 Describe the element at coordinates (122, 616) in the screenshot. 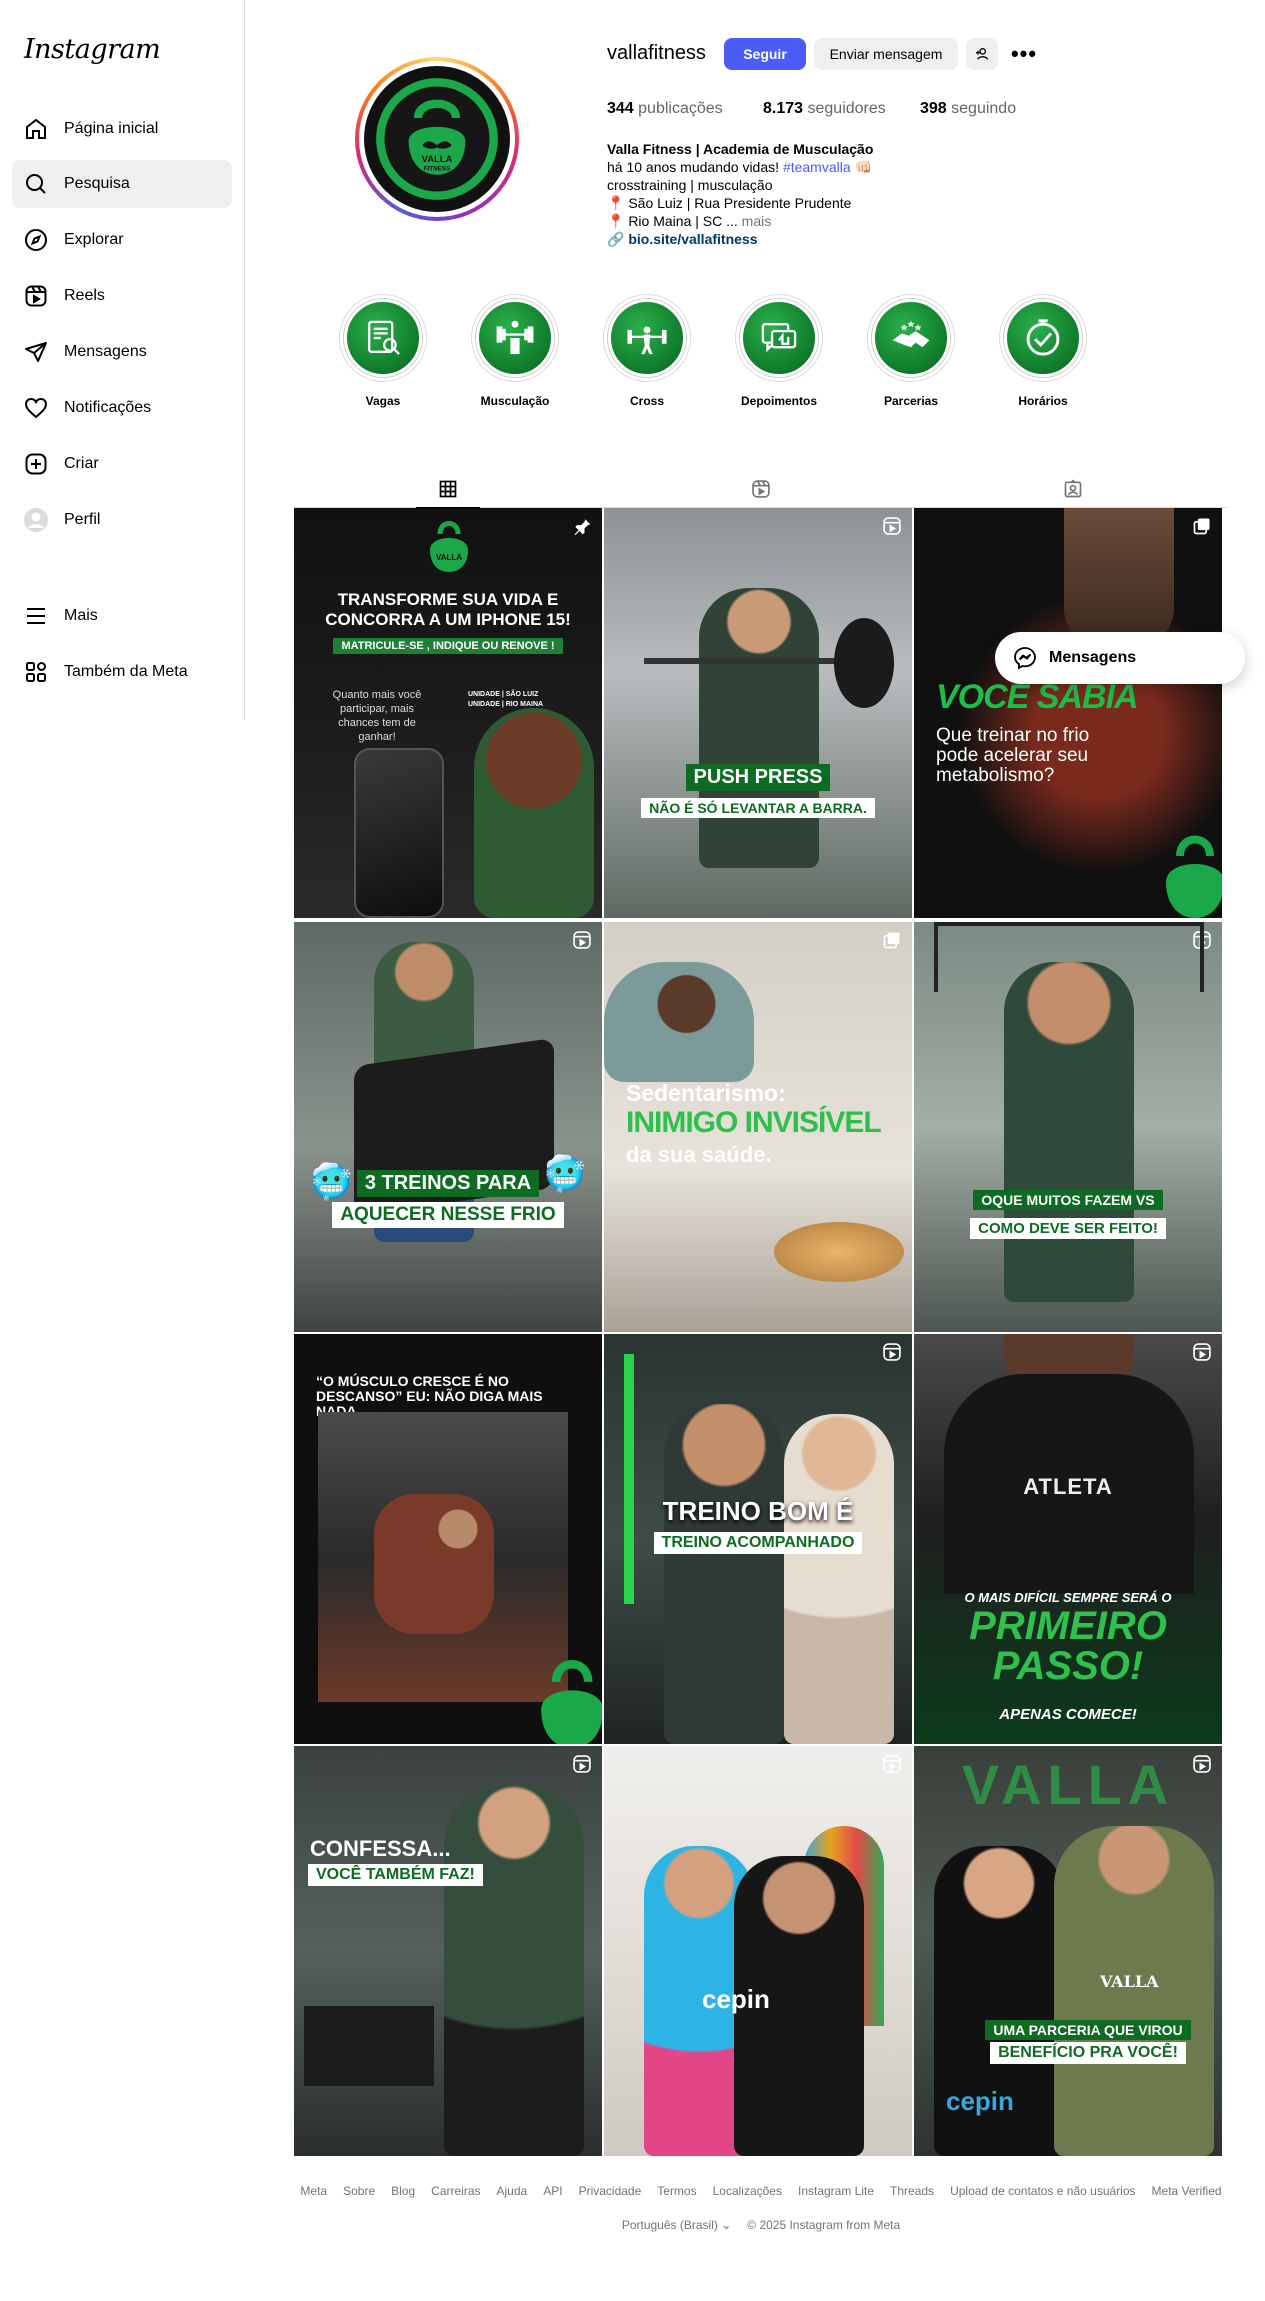

I see `nav-more: Mais` at that location.